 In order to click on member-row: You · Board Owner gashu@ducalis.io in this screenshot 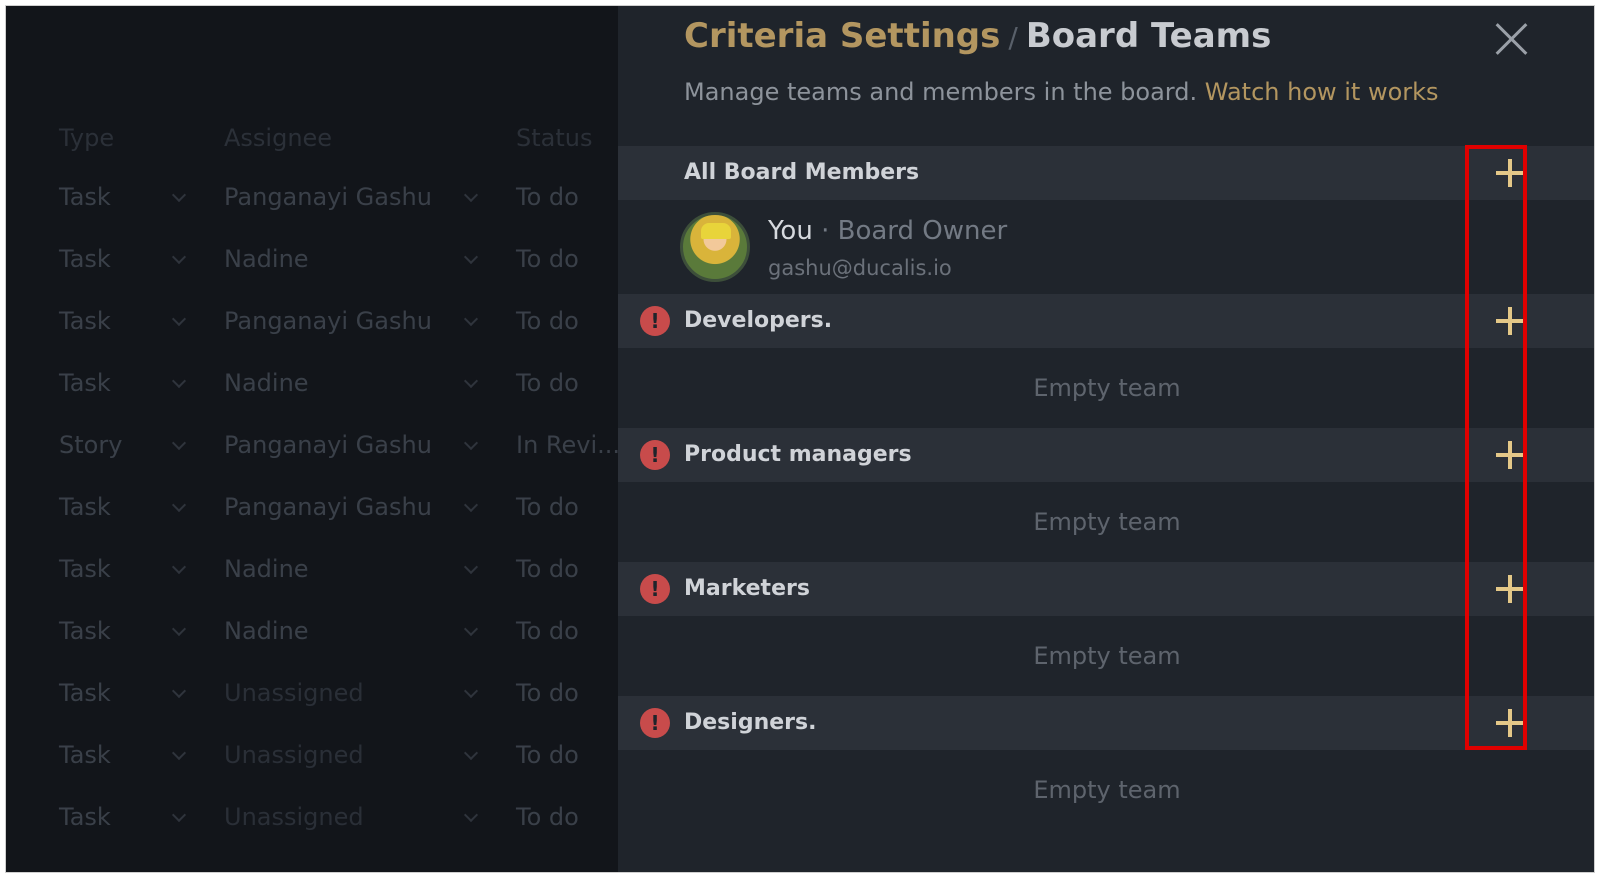, I will do `click(1106, 247)`.